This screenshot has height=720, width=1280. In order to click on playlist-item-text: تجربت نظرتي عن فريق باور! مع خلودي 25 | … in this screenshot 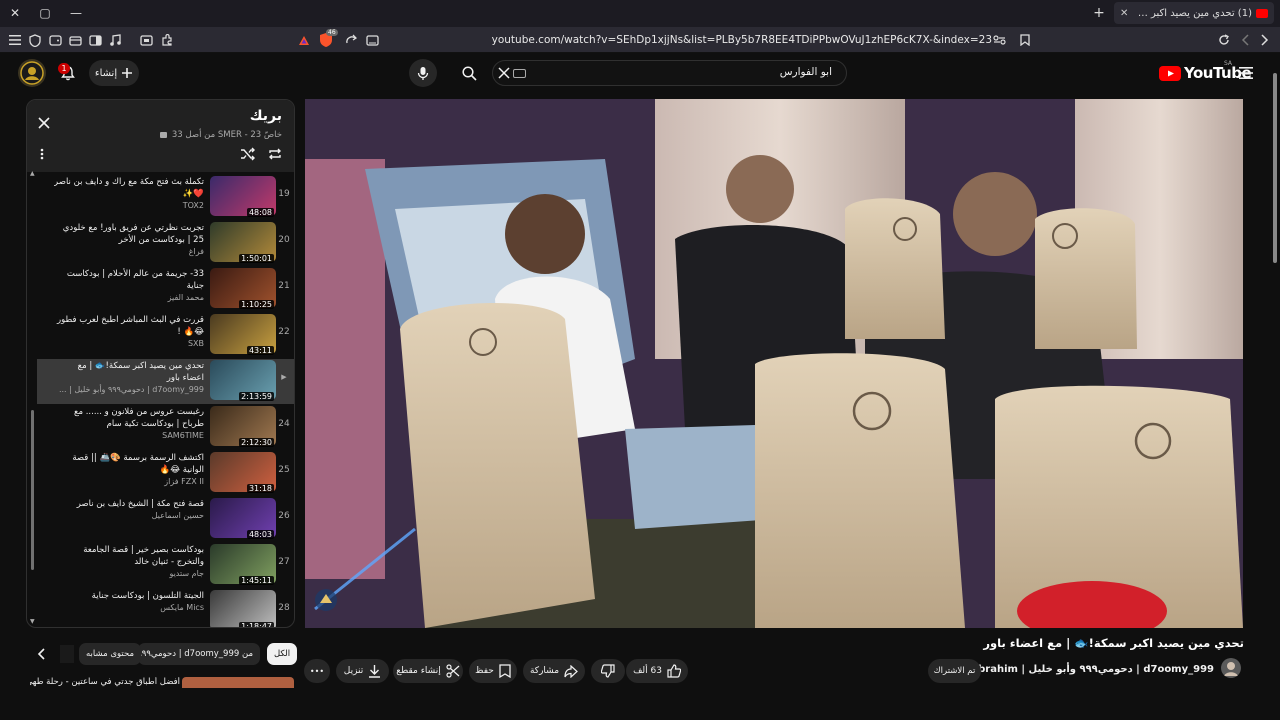, I will do `click(129, 240)`.